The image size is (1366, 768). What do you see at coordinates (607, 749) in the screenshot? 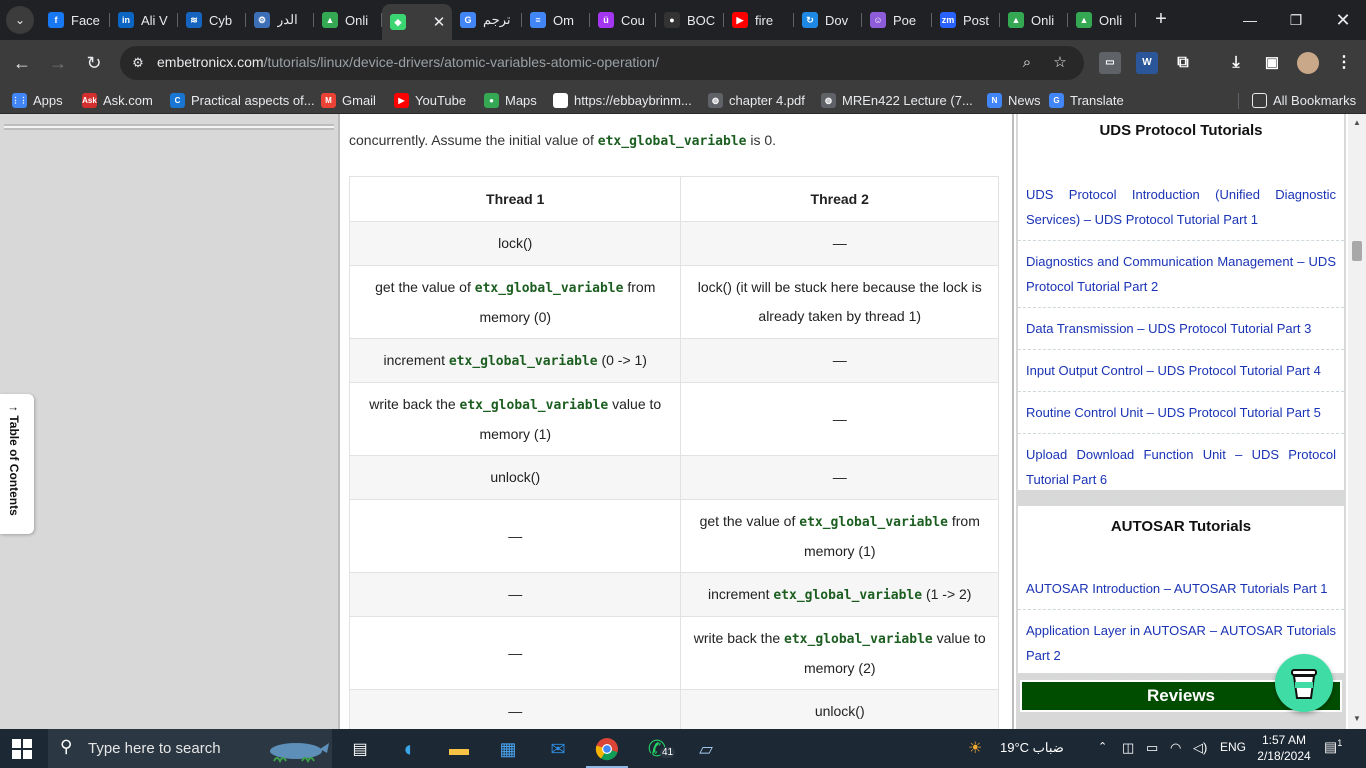
I see `chrome-taskbar-icon` at bounding box center [607, 749].